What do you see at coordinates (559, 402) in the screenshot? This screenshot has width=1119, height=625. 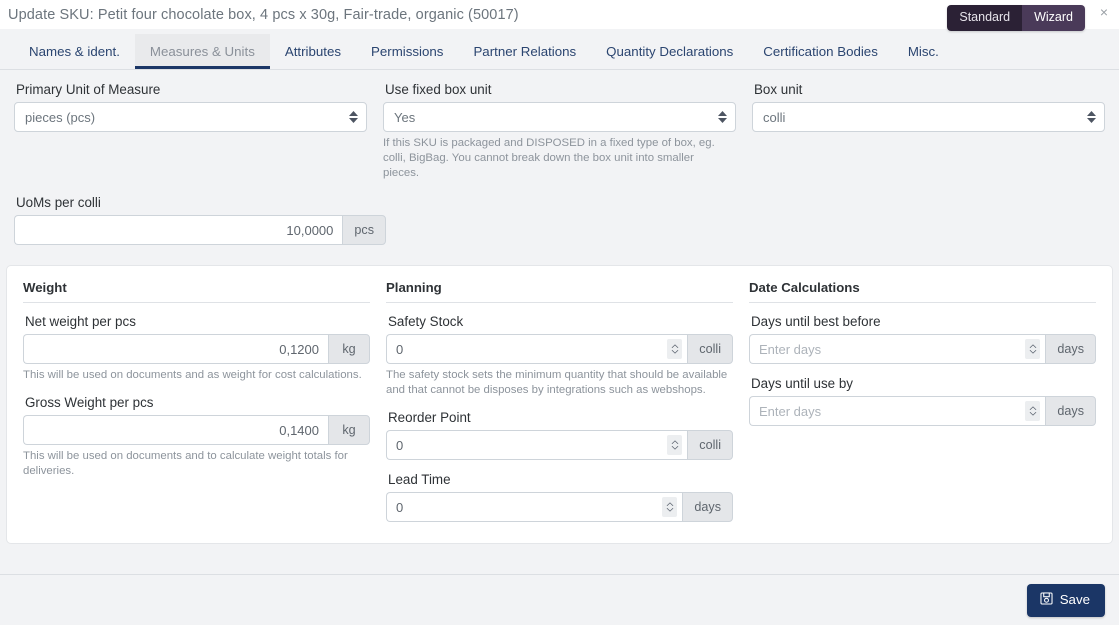 I see `planning-section: Planning Safety Stock colli The` at bounding box center [559, 402].